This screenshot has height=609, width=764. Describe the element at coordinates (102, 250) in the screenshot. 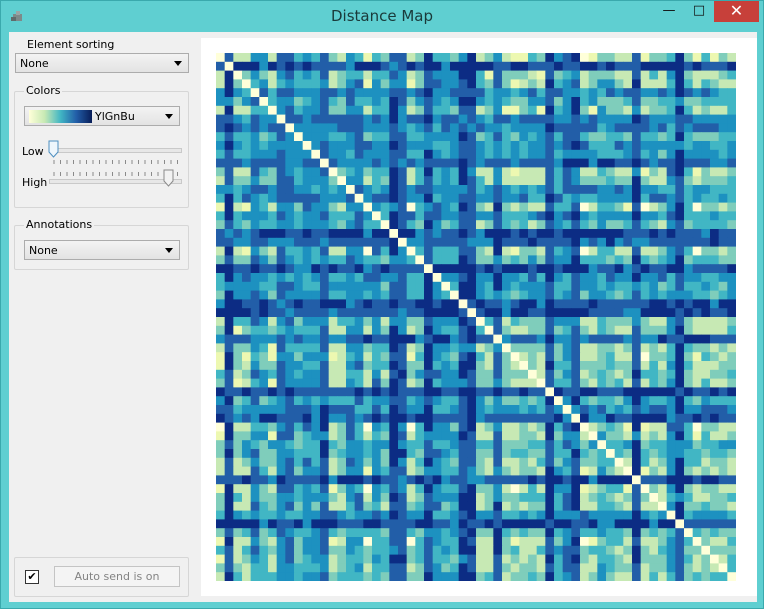

I see `annotations-combo: None` at that location.